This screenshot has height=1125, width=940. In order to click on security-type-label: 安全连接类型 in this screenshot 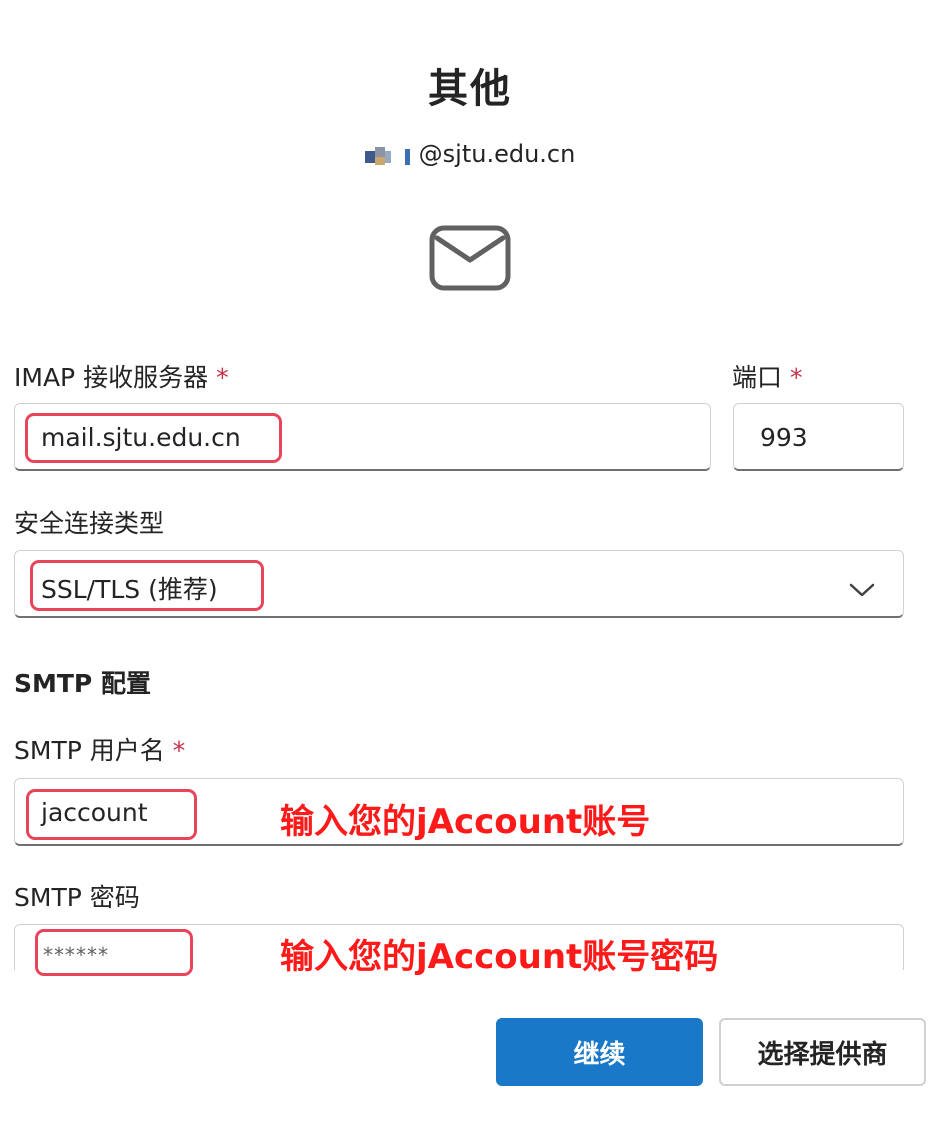, I will do `click(89, 523)`.